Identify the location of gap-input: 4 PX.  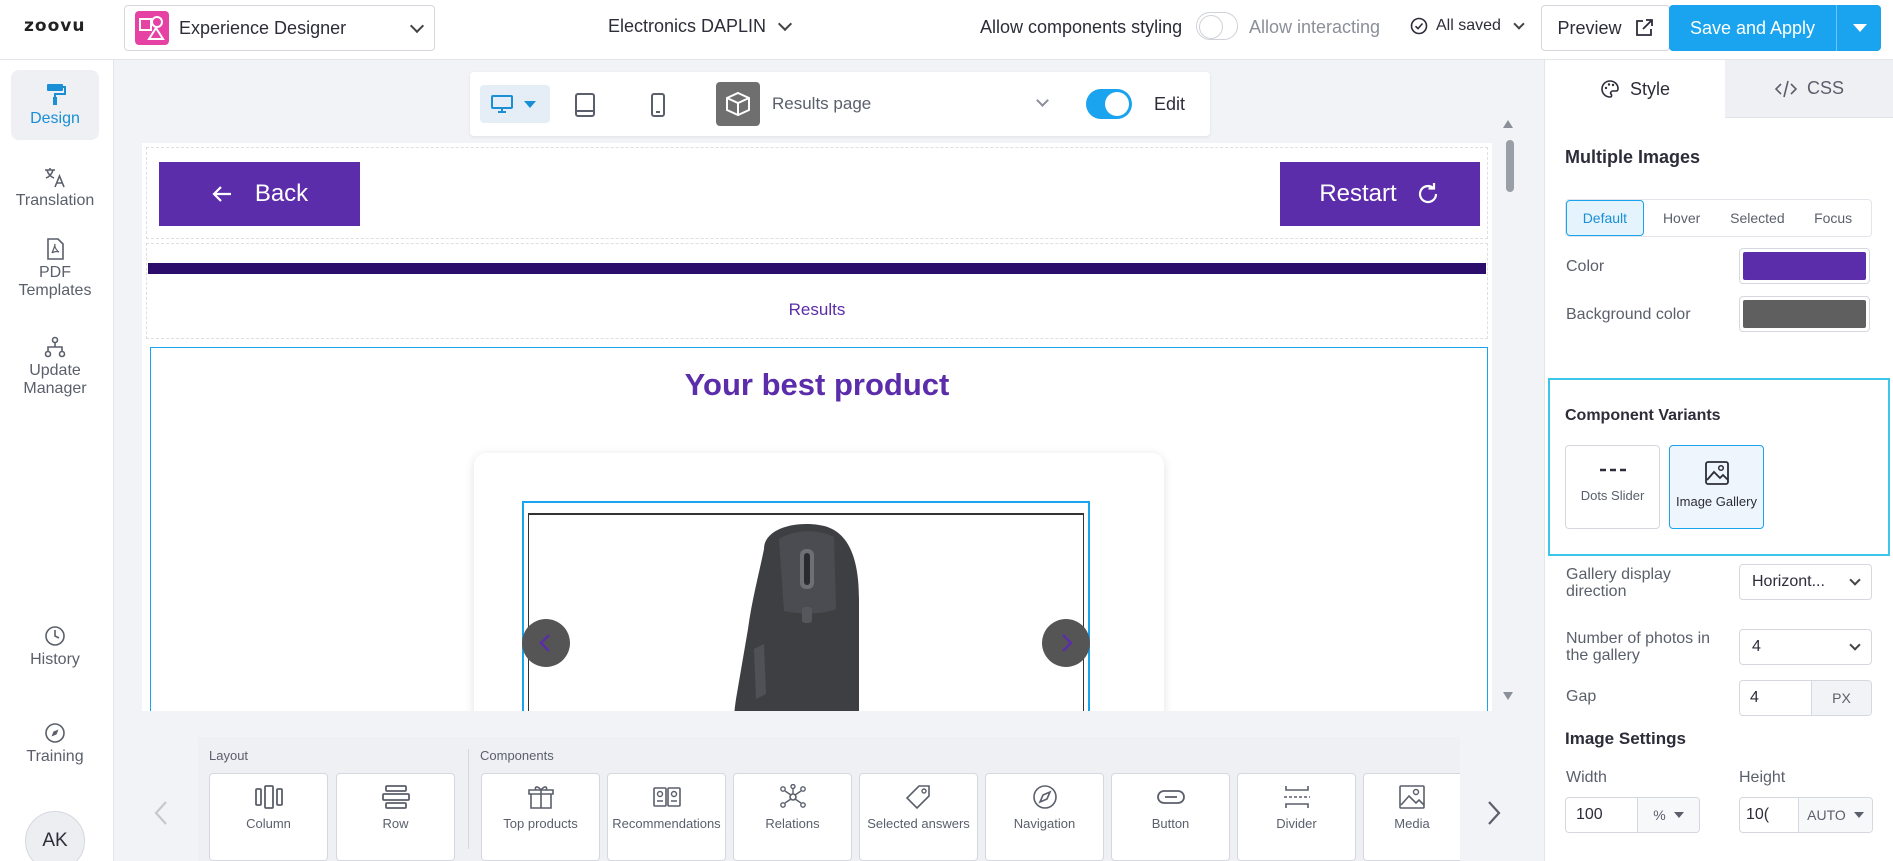
(1805, 698).